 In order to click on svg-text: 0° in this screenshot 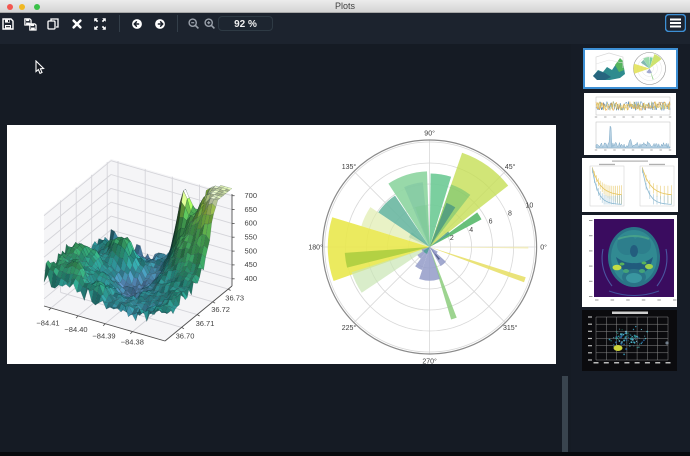, I will do `click(543, 248)`.